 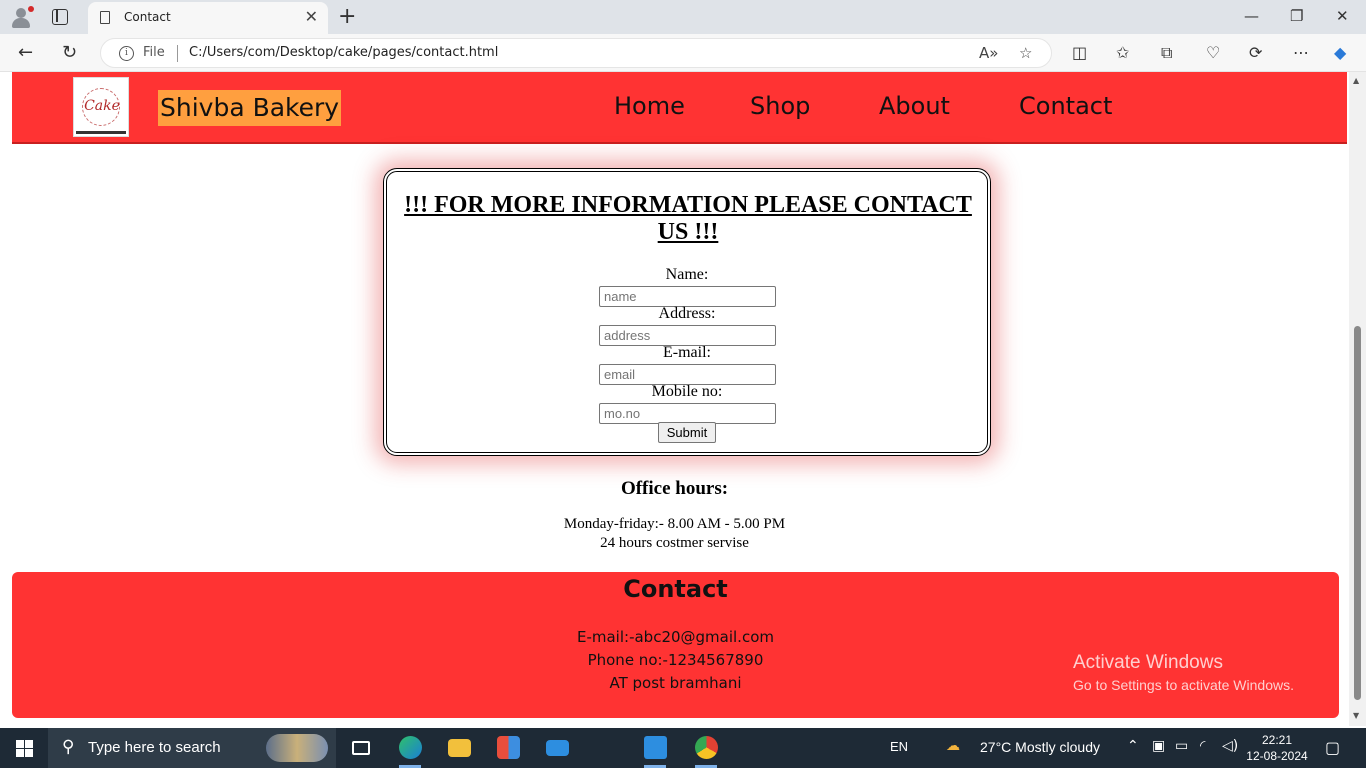 I want to click on more-menu-icon: ⋯, so click(x=1301, y=52).